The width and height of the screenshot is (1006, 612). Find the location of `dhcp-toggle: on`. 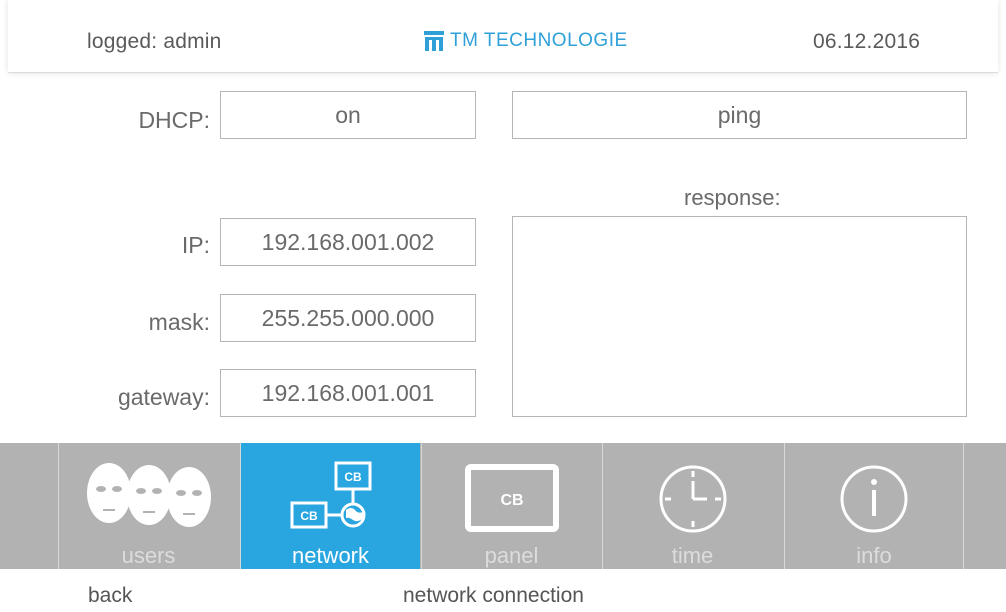

dhcp-toggle: on is located at coordinates (348, 115).